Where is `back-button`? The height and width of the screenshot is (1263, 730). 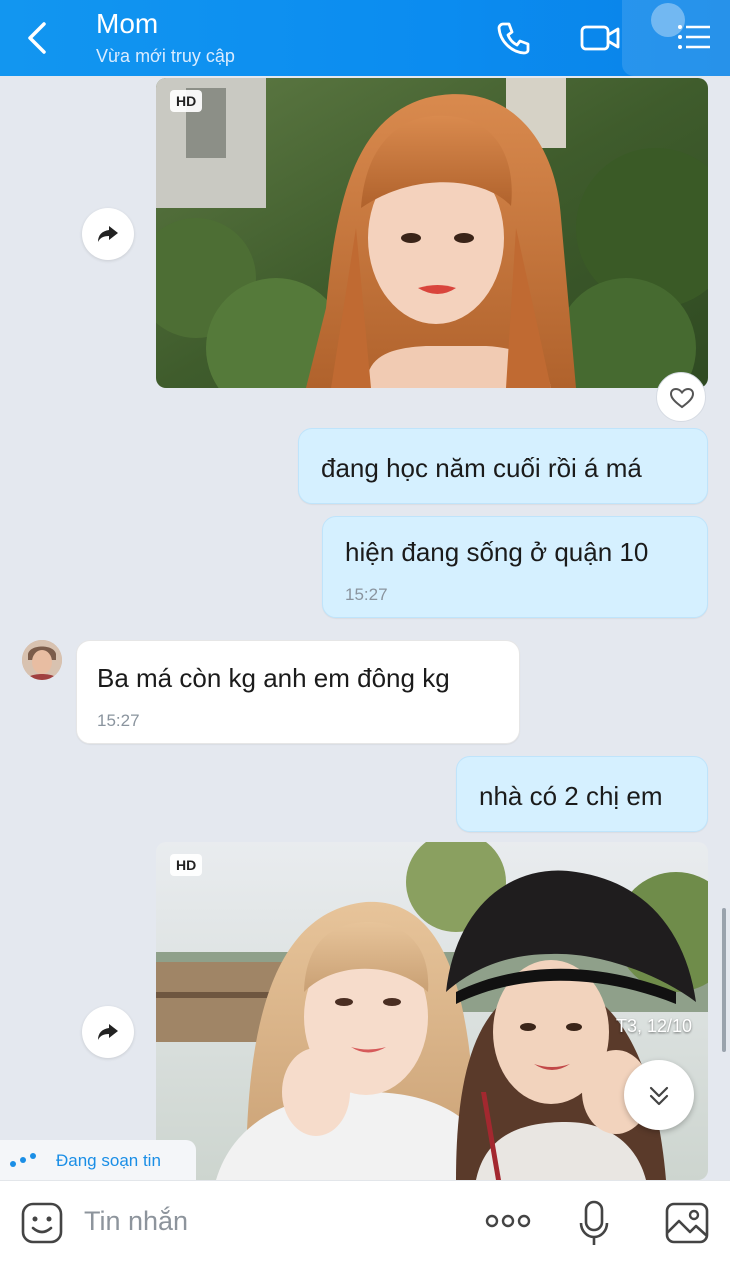
back-button is located at coordinates (38, 38).